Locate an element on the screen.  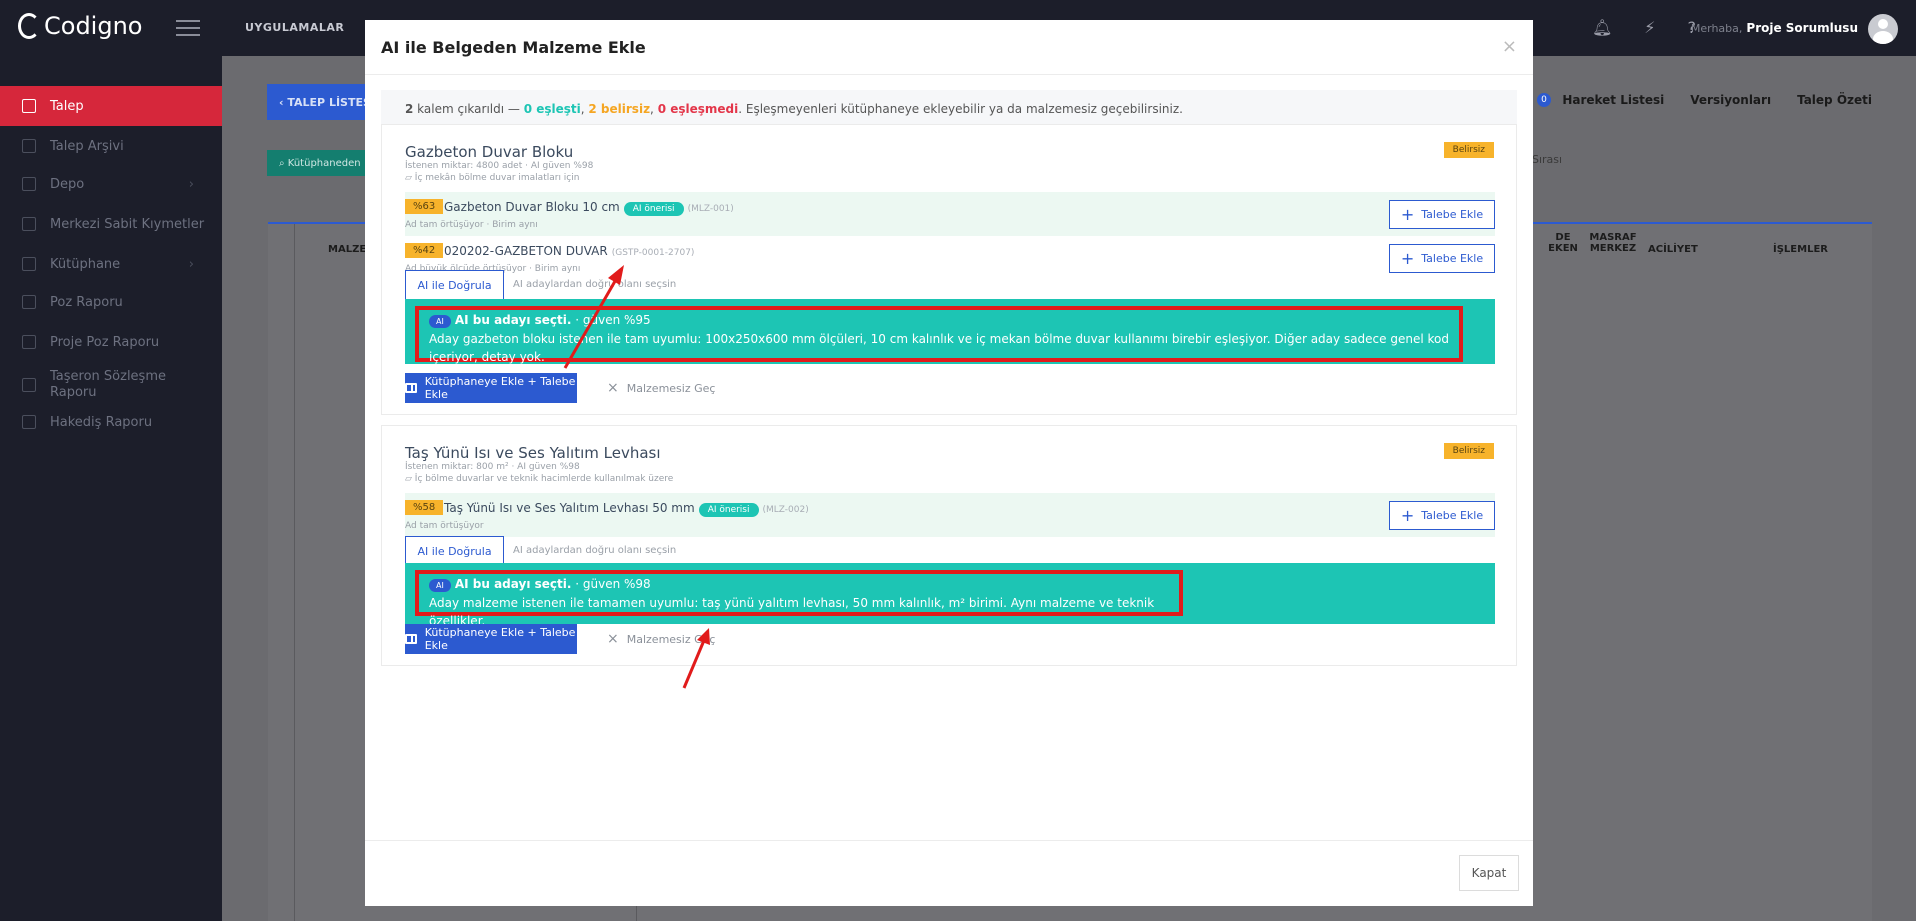
close-button: Kapat is located at coordinates (1489, 873).